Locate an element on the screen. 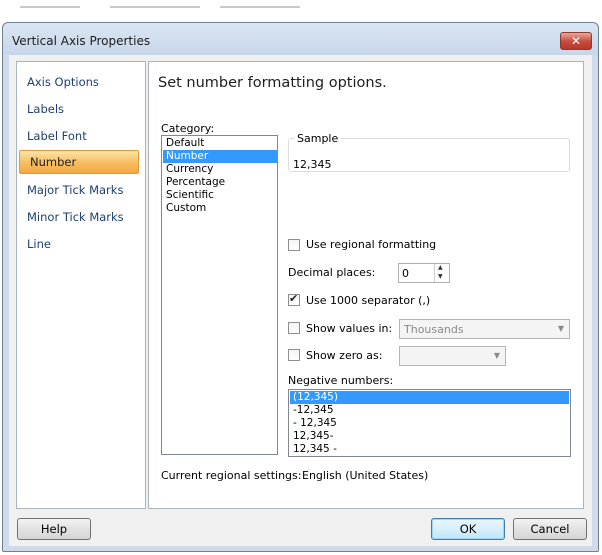  close-icon: ✕ is located at coordinates (576, 41).